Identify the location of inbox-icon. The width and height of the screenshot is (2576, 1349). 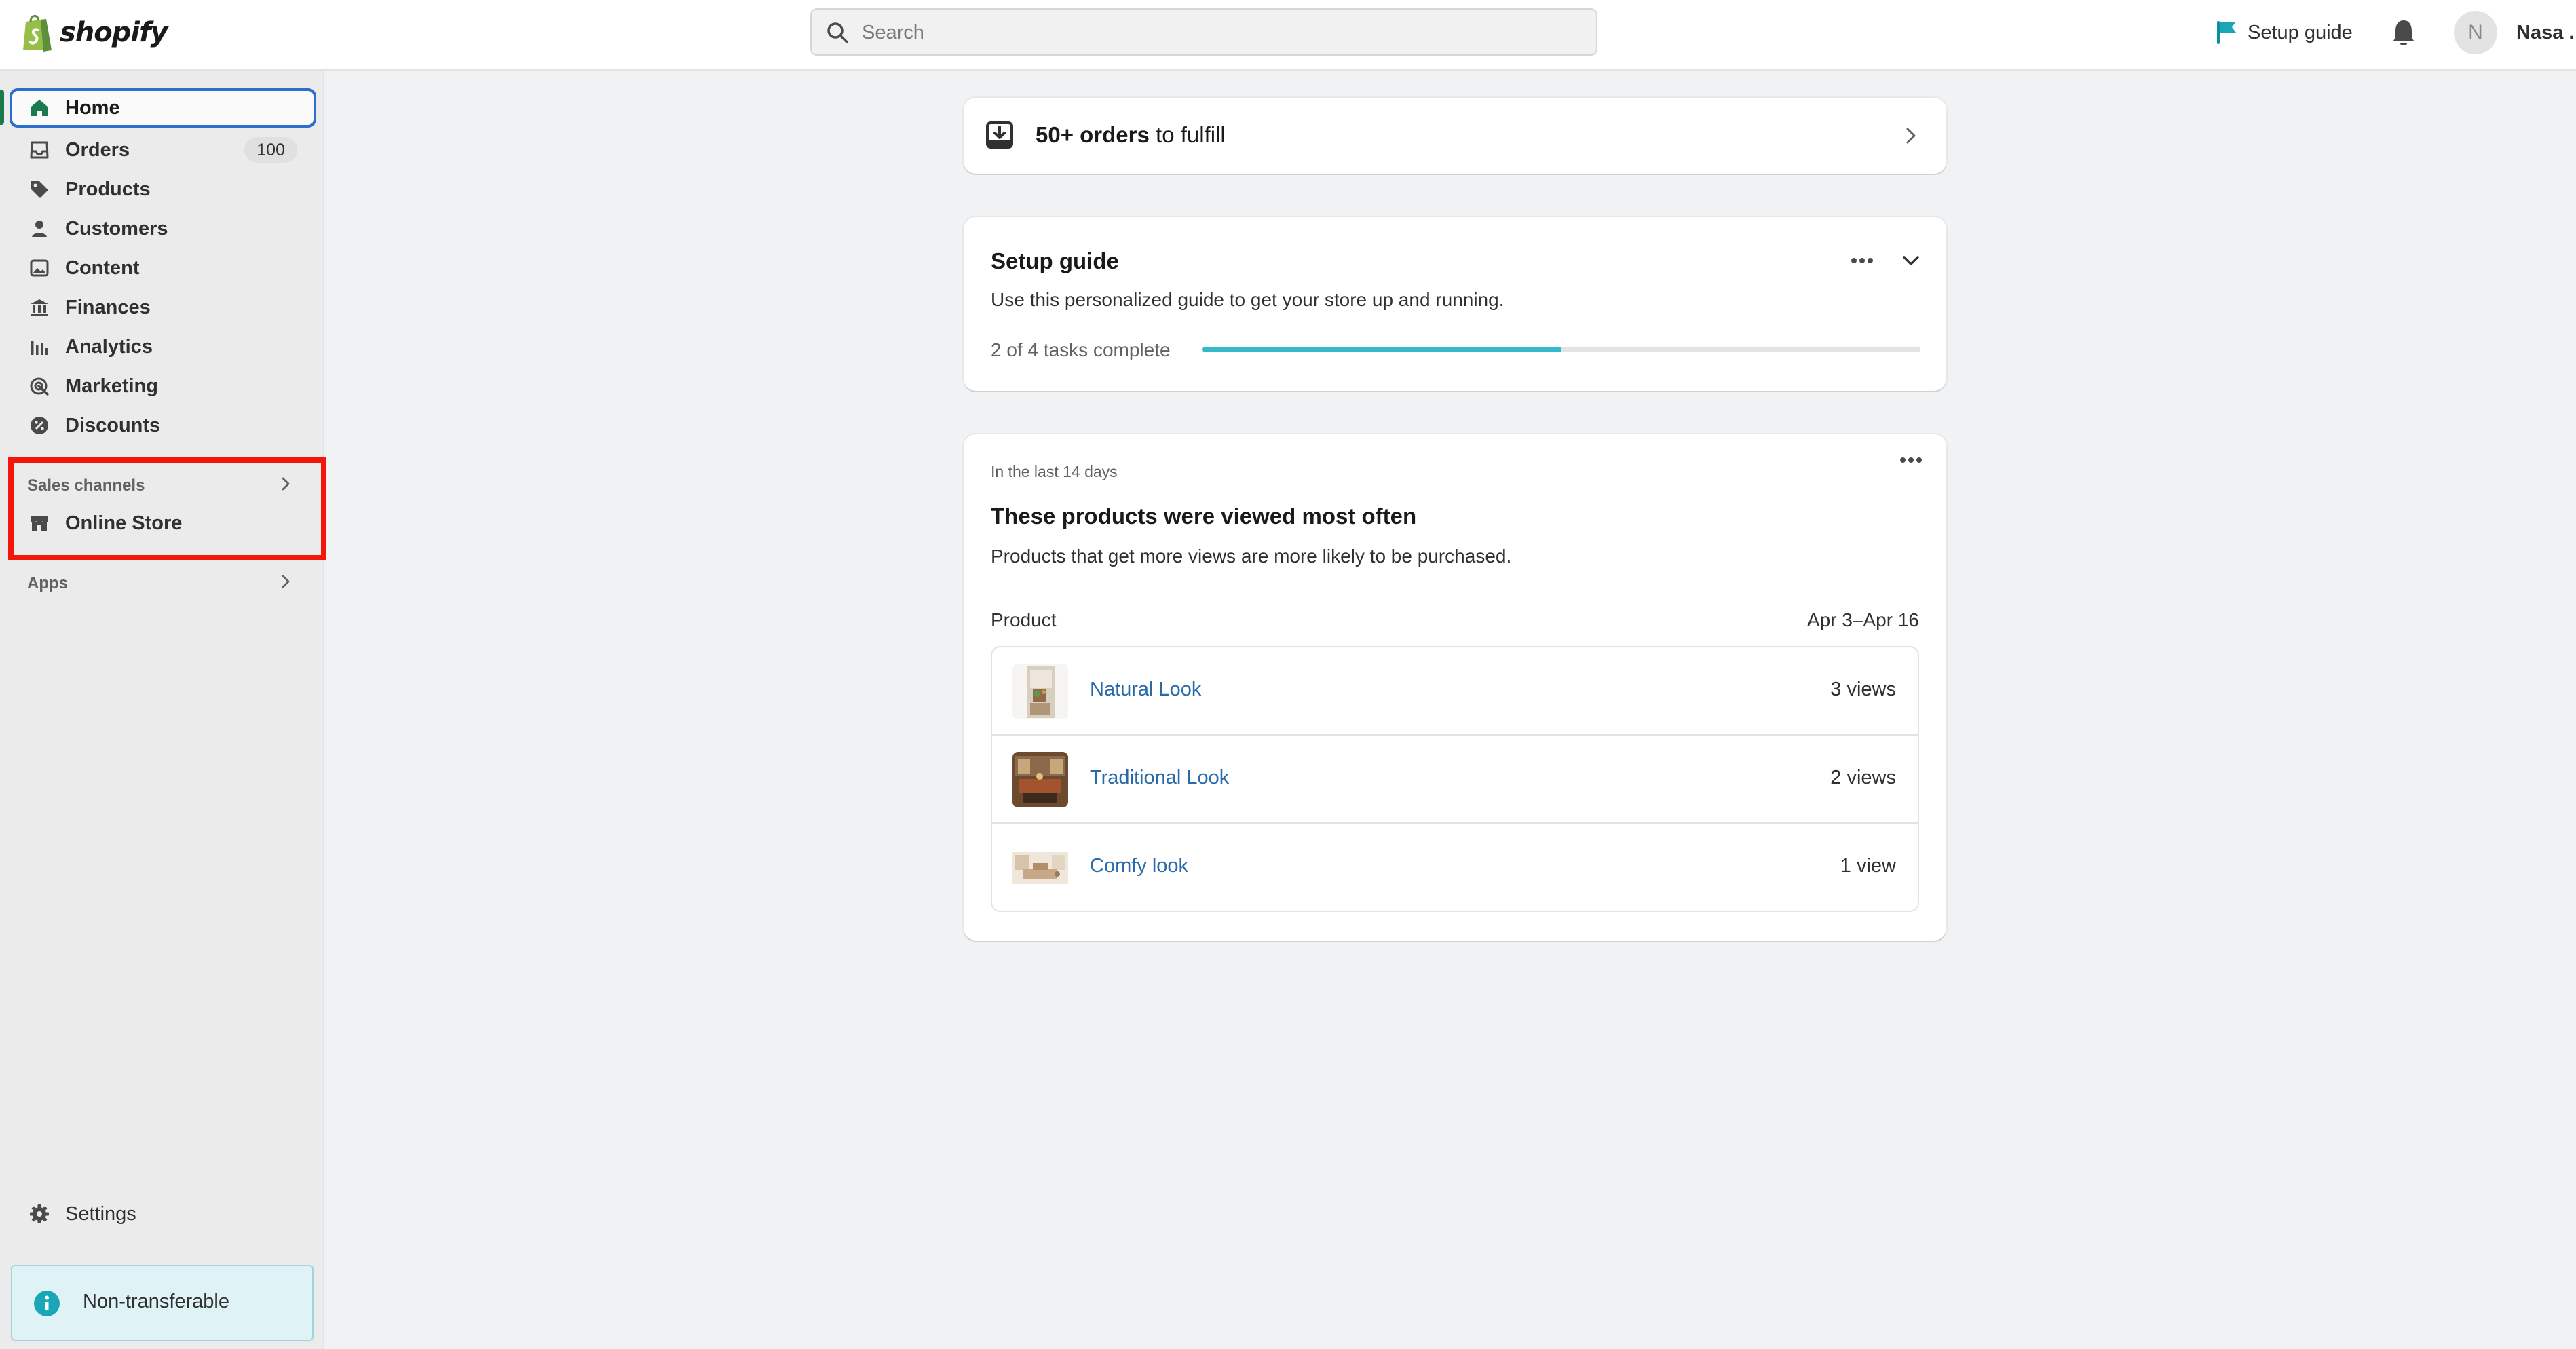
(39, 150).